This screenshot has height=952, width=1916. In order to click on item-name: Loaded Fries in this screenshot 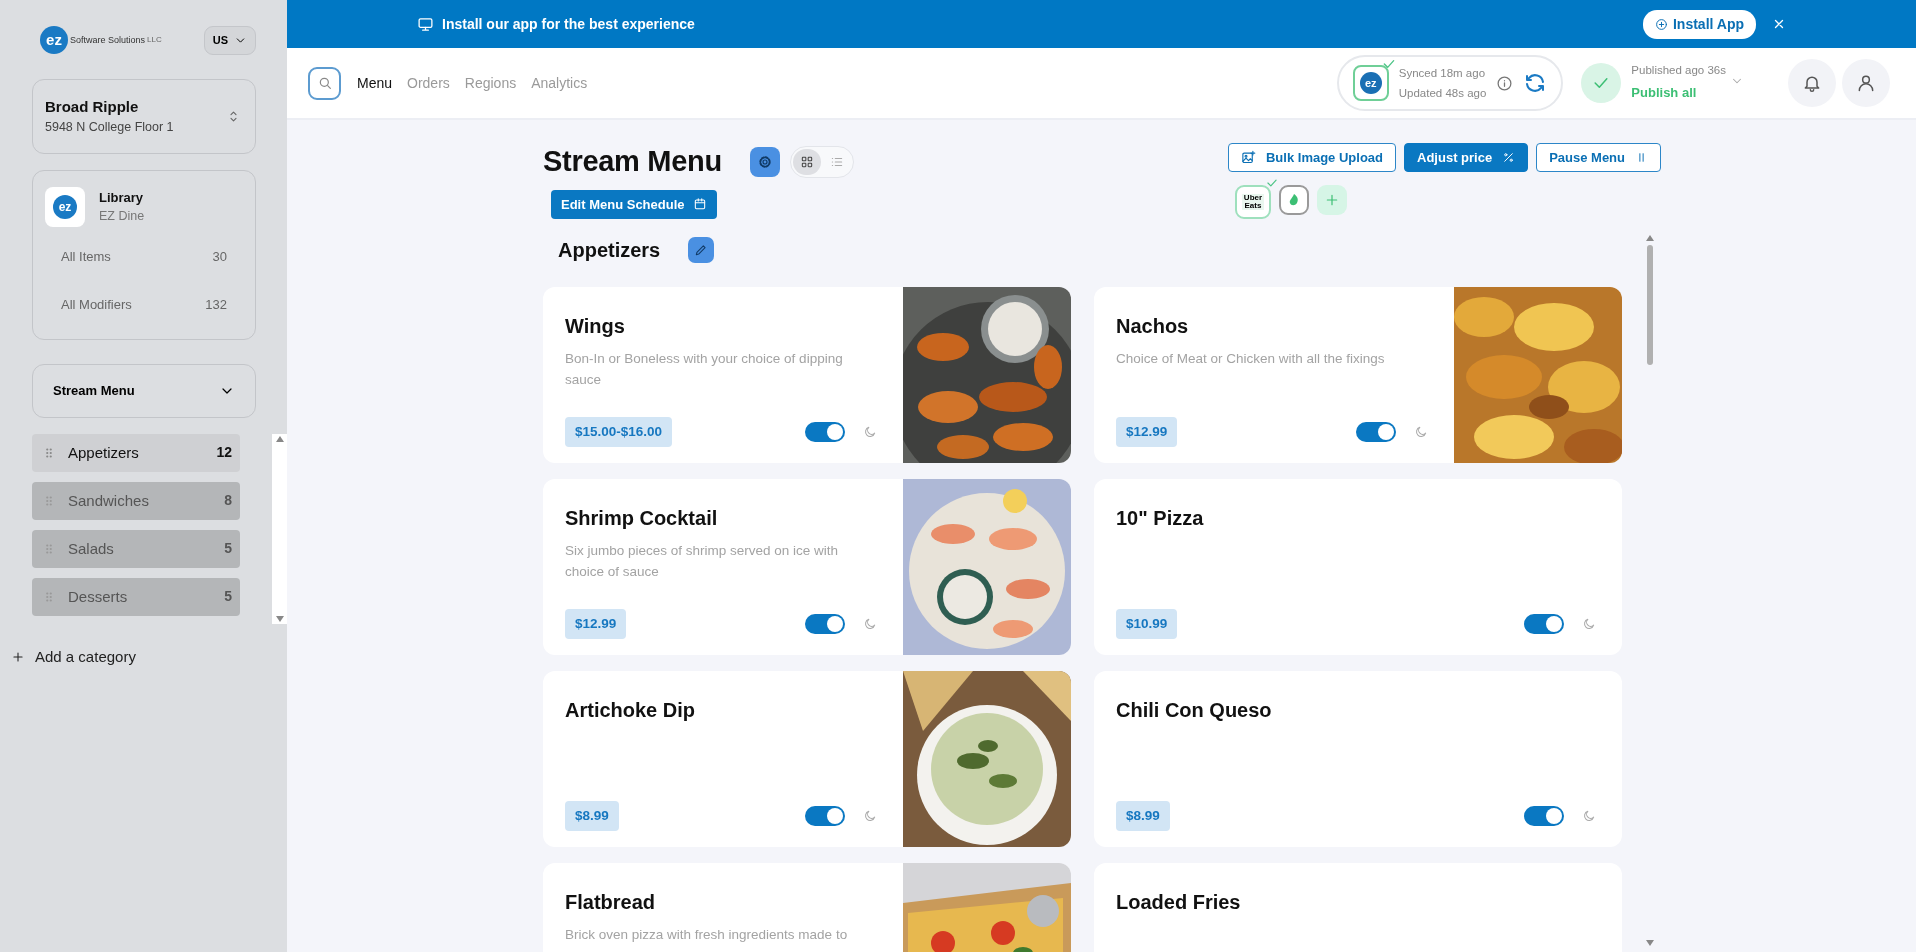, I will do `click(1179, 902)`.